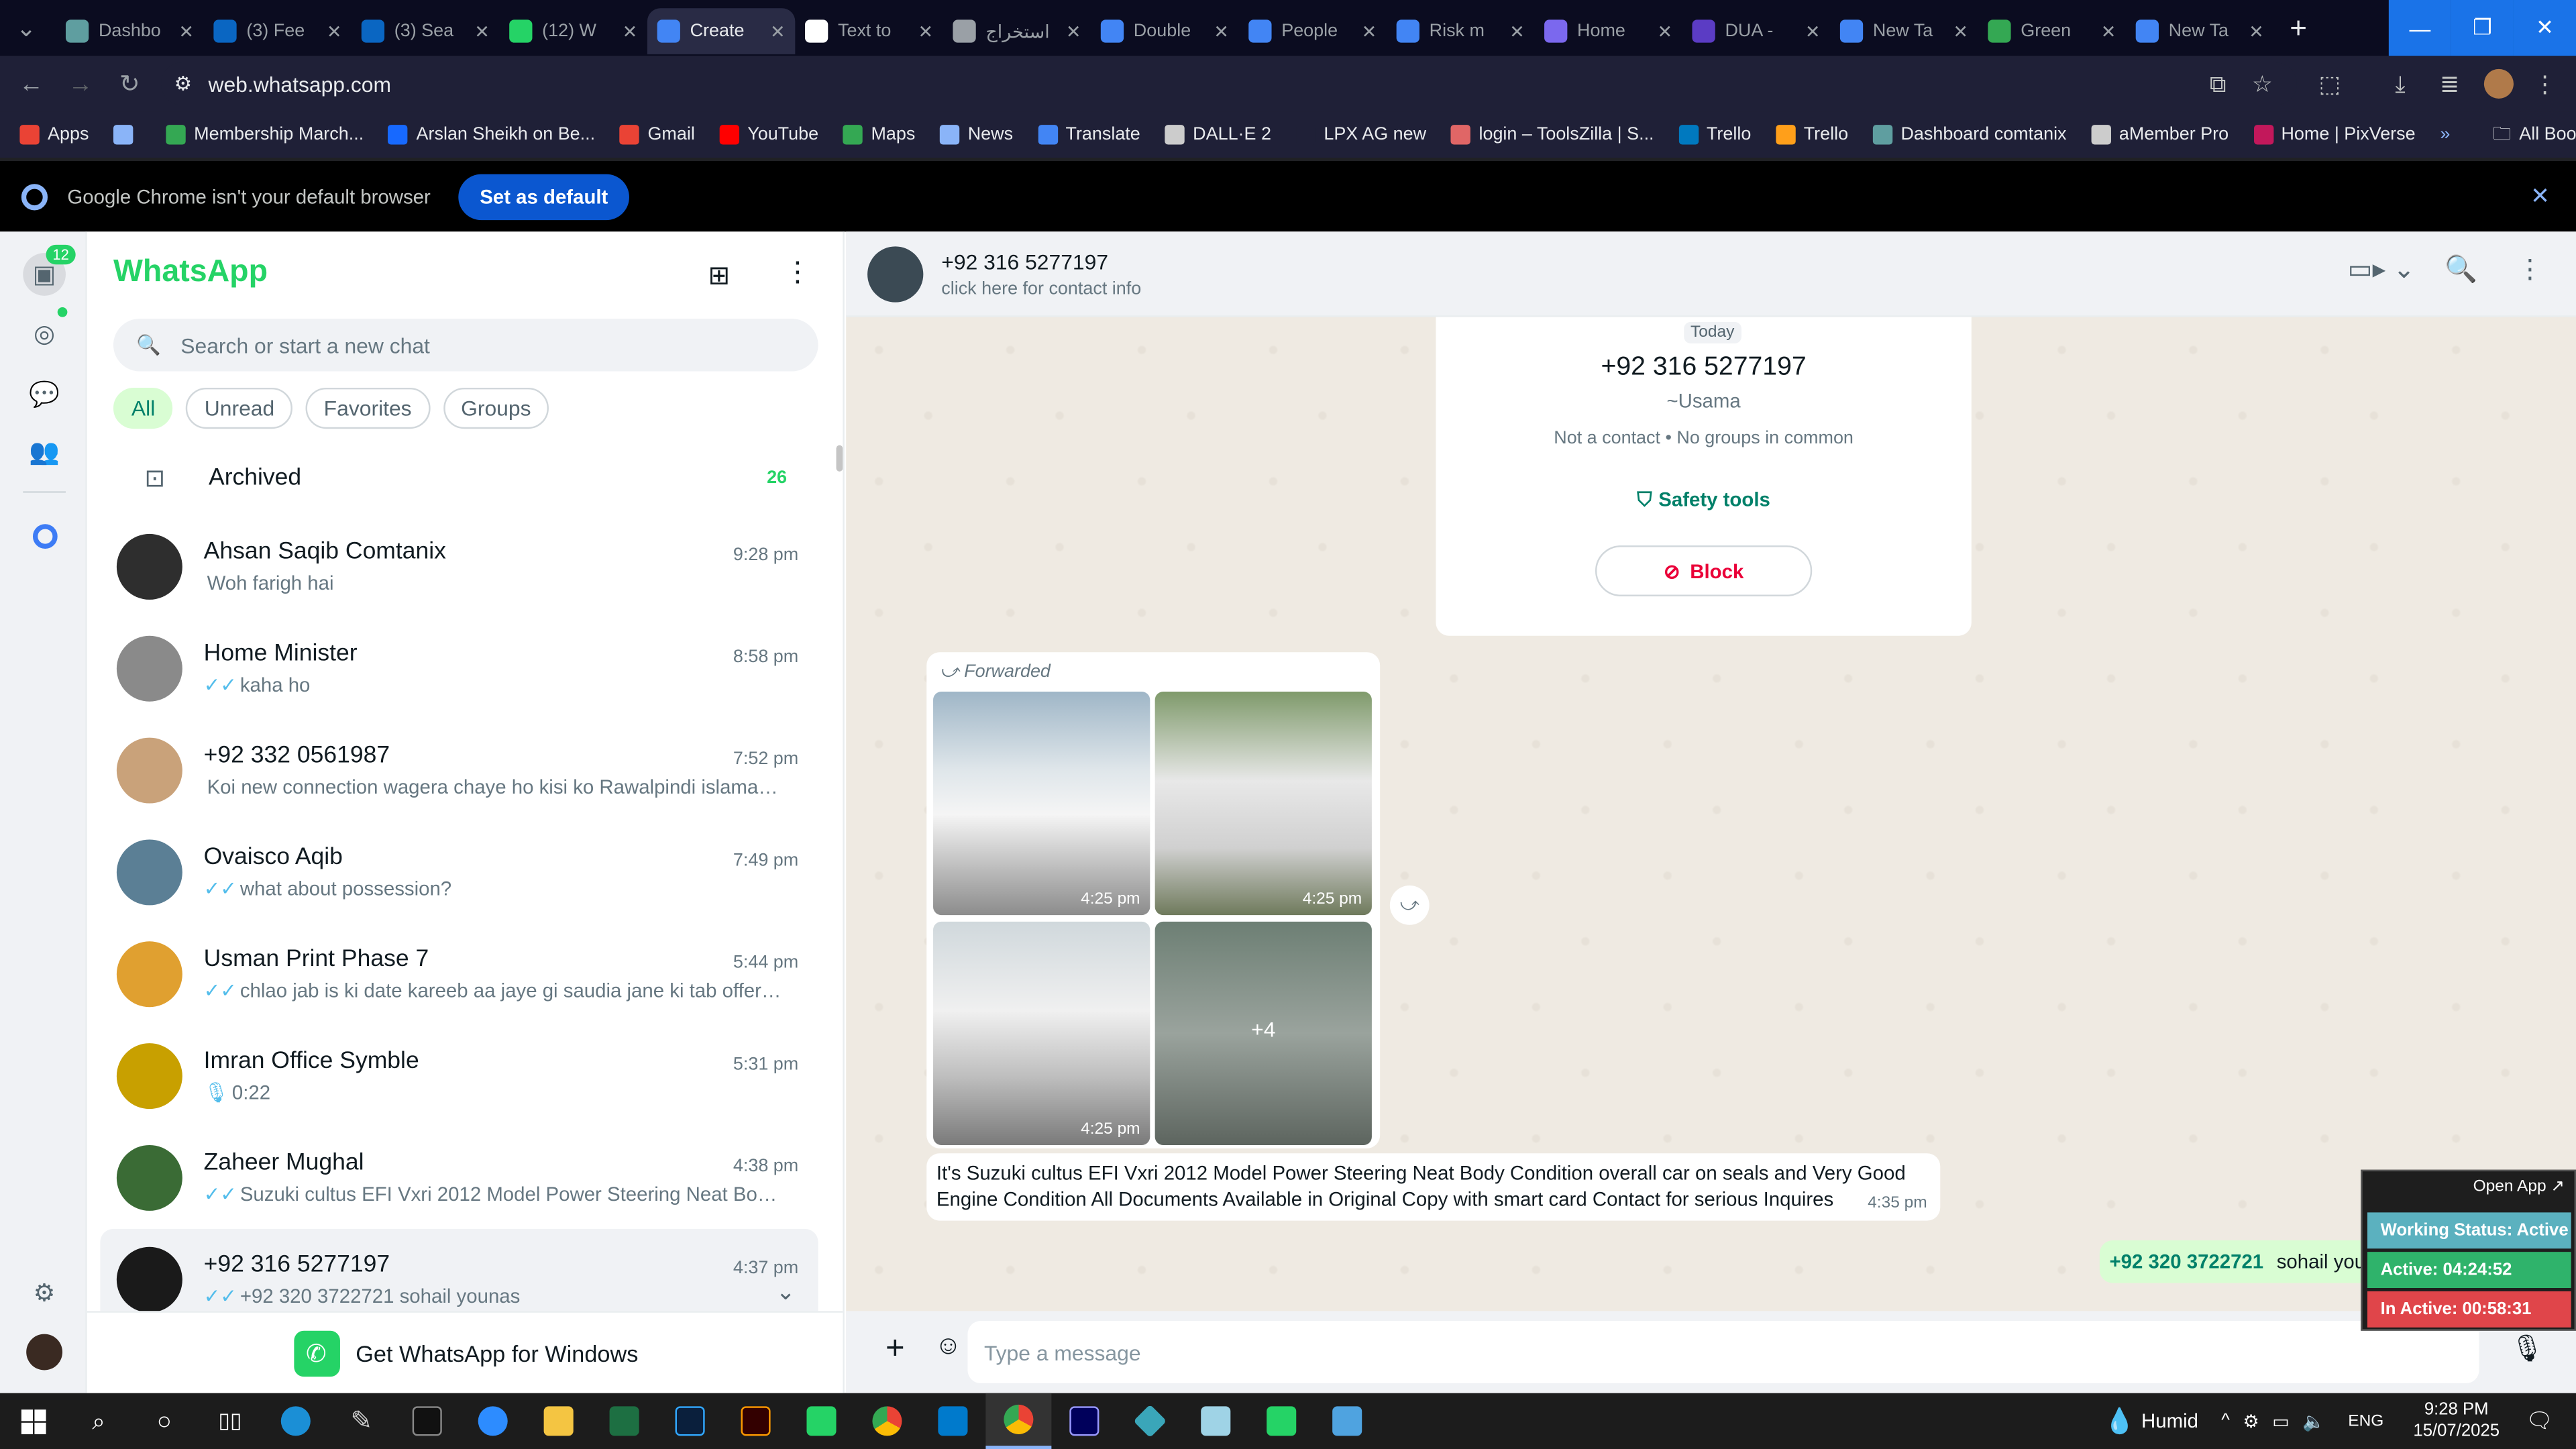 Image resolution: width=2576 pixels, height=1449 pixels. What do you see at coordinates (1088, 135) in the screenshot?
I see `bookmark-item: Translate` at bounding box center [1088, 135].